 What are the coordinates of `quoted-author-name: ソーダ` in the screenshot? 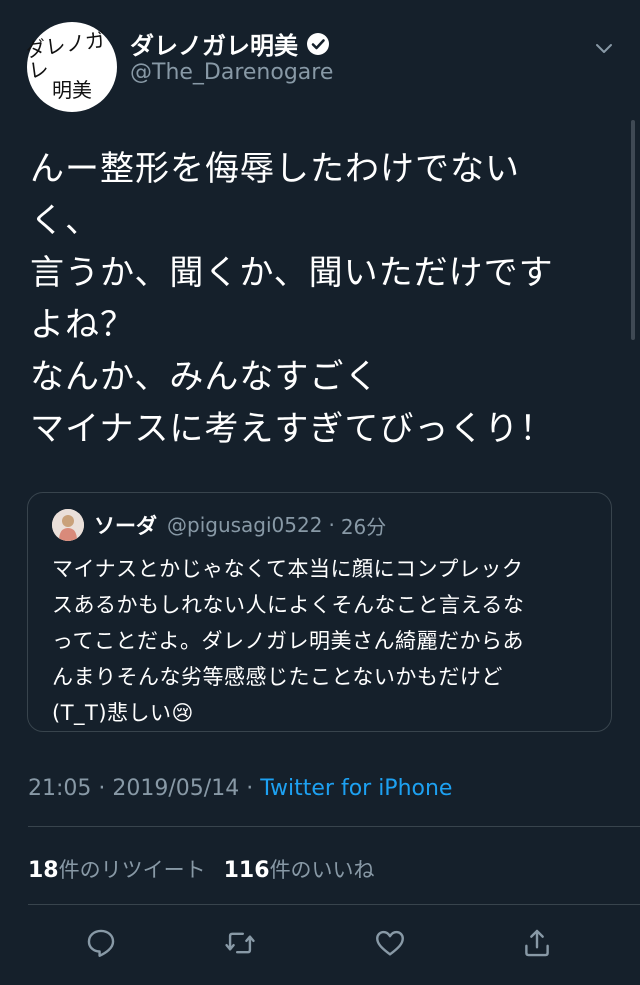 It's located at (125, 525).